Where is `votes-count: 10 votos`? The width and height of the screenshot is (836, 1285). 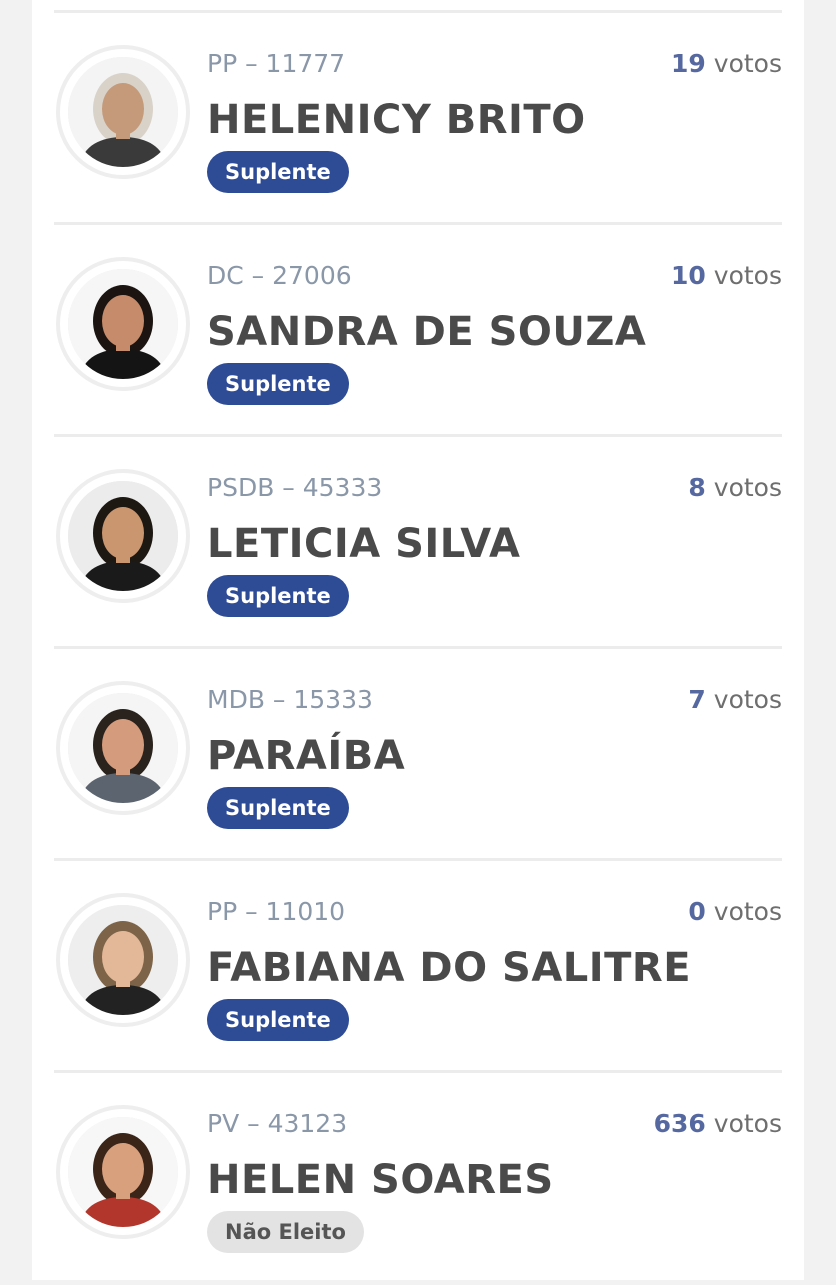
votes-count: 10 votos is located at coordinates (726, 275).